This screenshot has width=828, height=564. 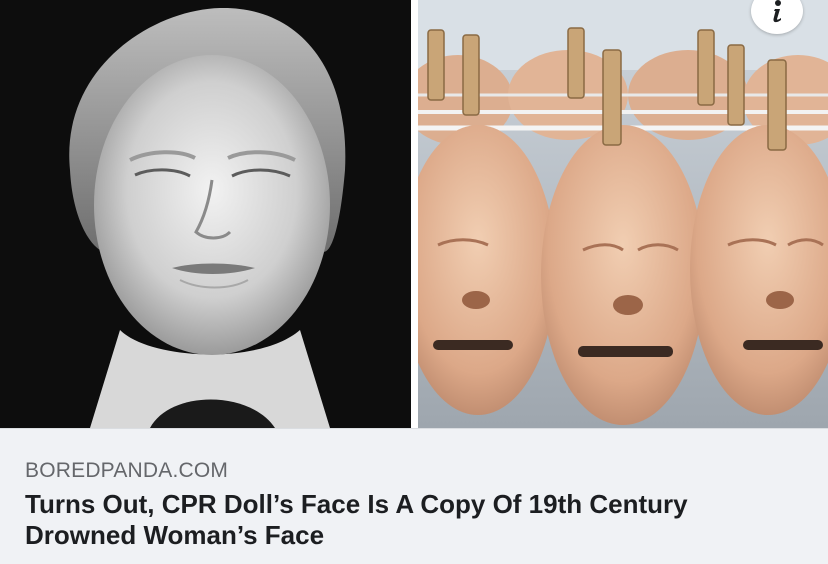 I want to click on info-icon, so click(x=777, y=11).